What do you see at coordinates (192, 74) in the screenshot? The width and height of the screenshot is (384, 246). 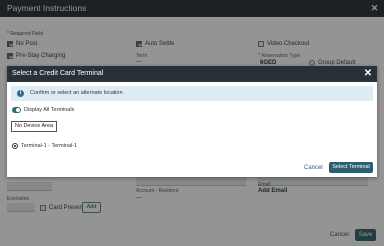 I see `dialog-title: Select a Credit Card Terminal` at bounding box center [192, 74].